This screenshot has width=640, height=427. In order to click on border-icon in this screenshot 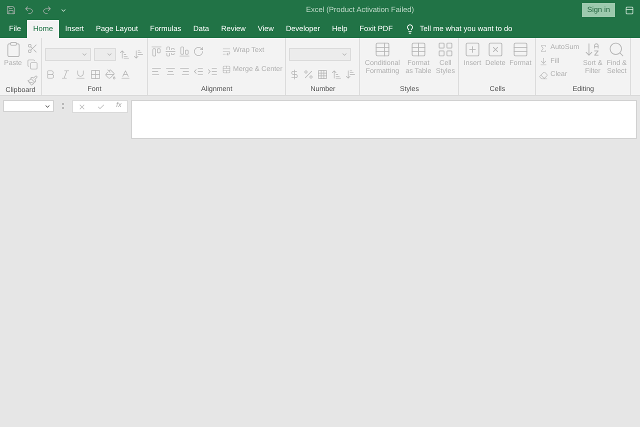, I will do `click(95, 74)`.